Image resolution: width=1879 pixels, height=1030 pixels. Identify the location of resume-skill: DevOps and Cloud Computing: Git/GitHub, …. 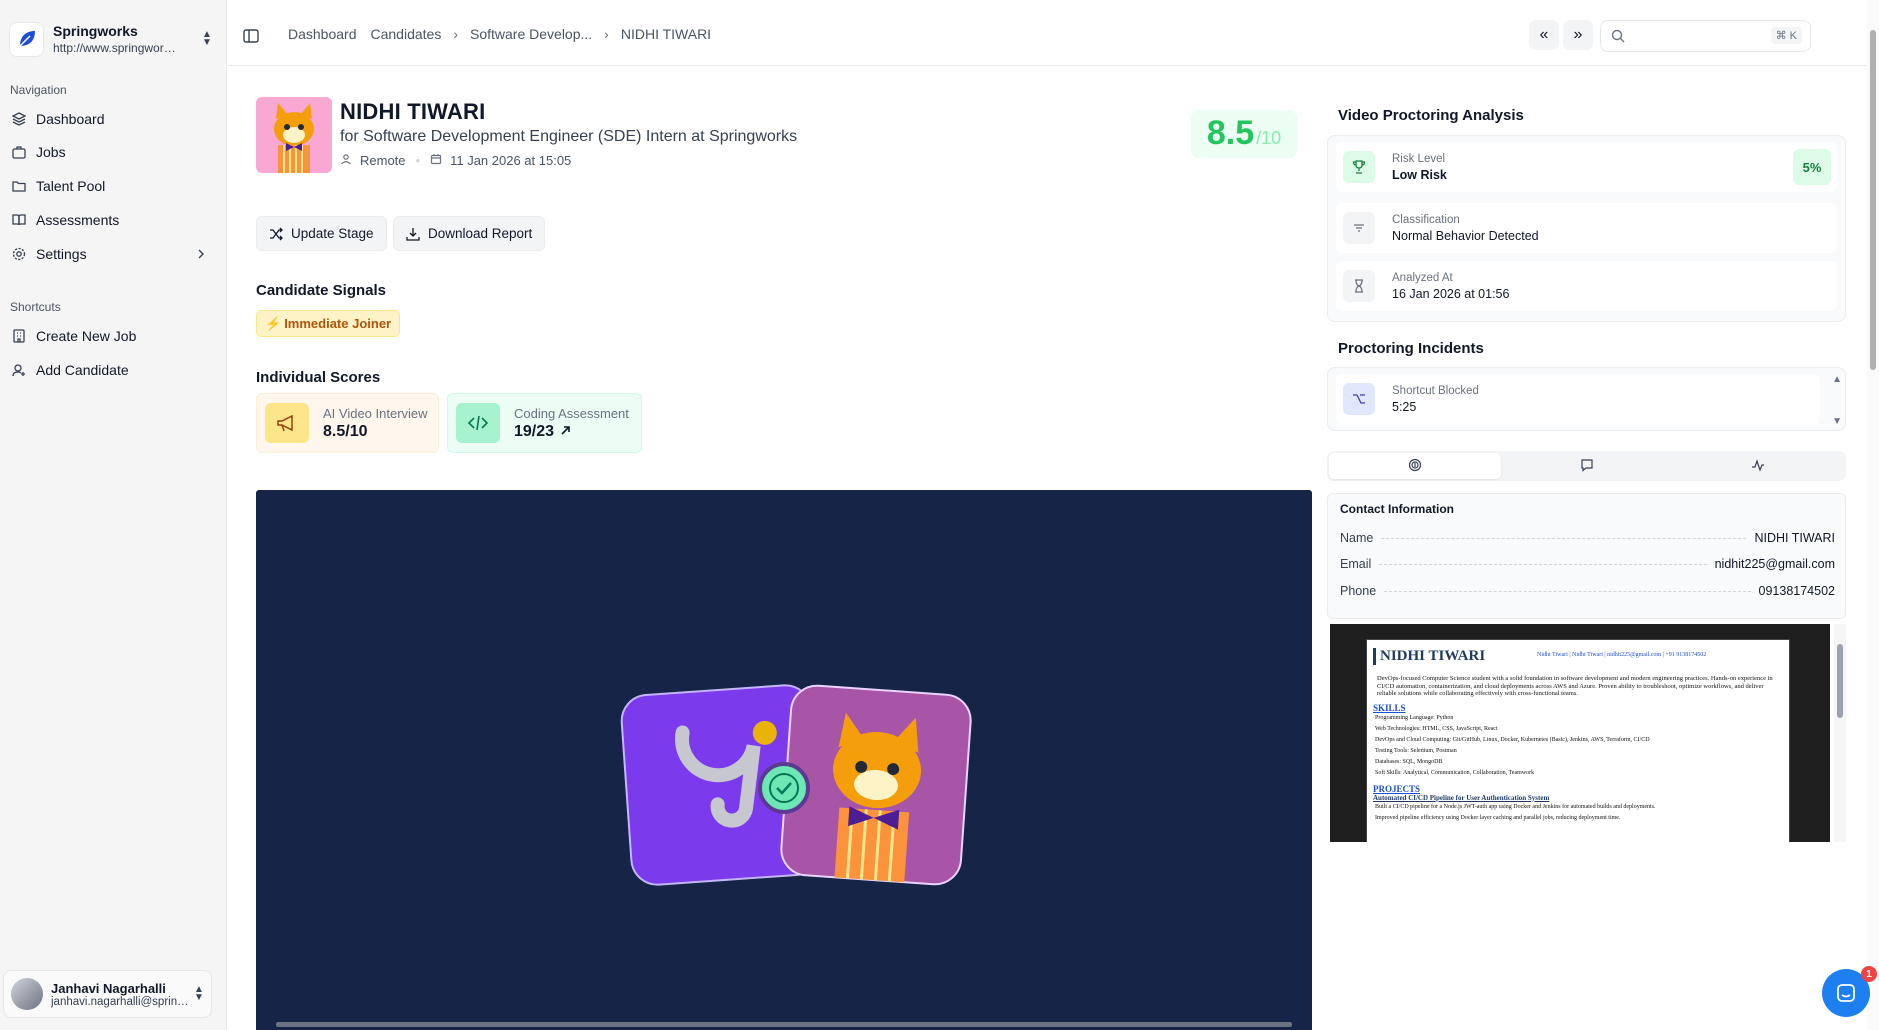
(1512, 739).